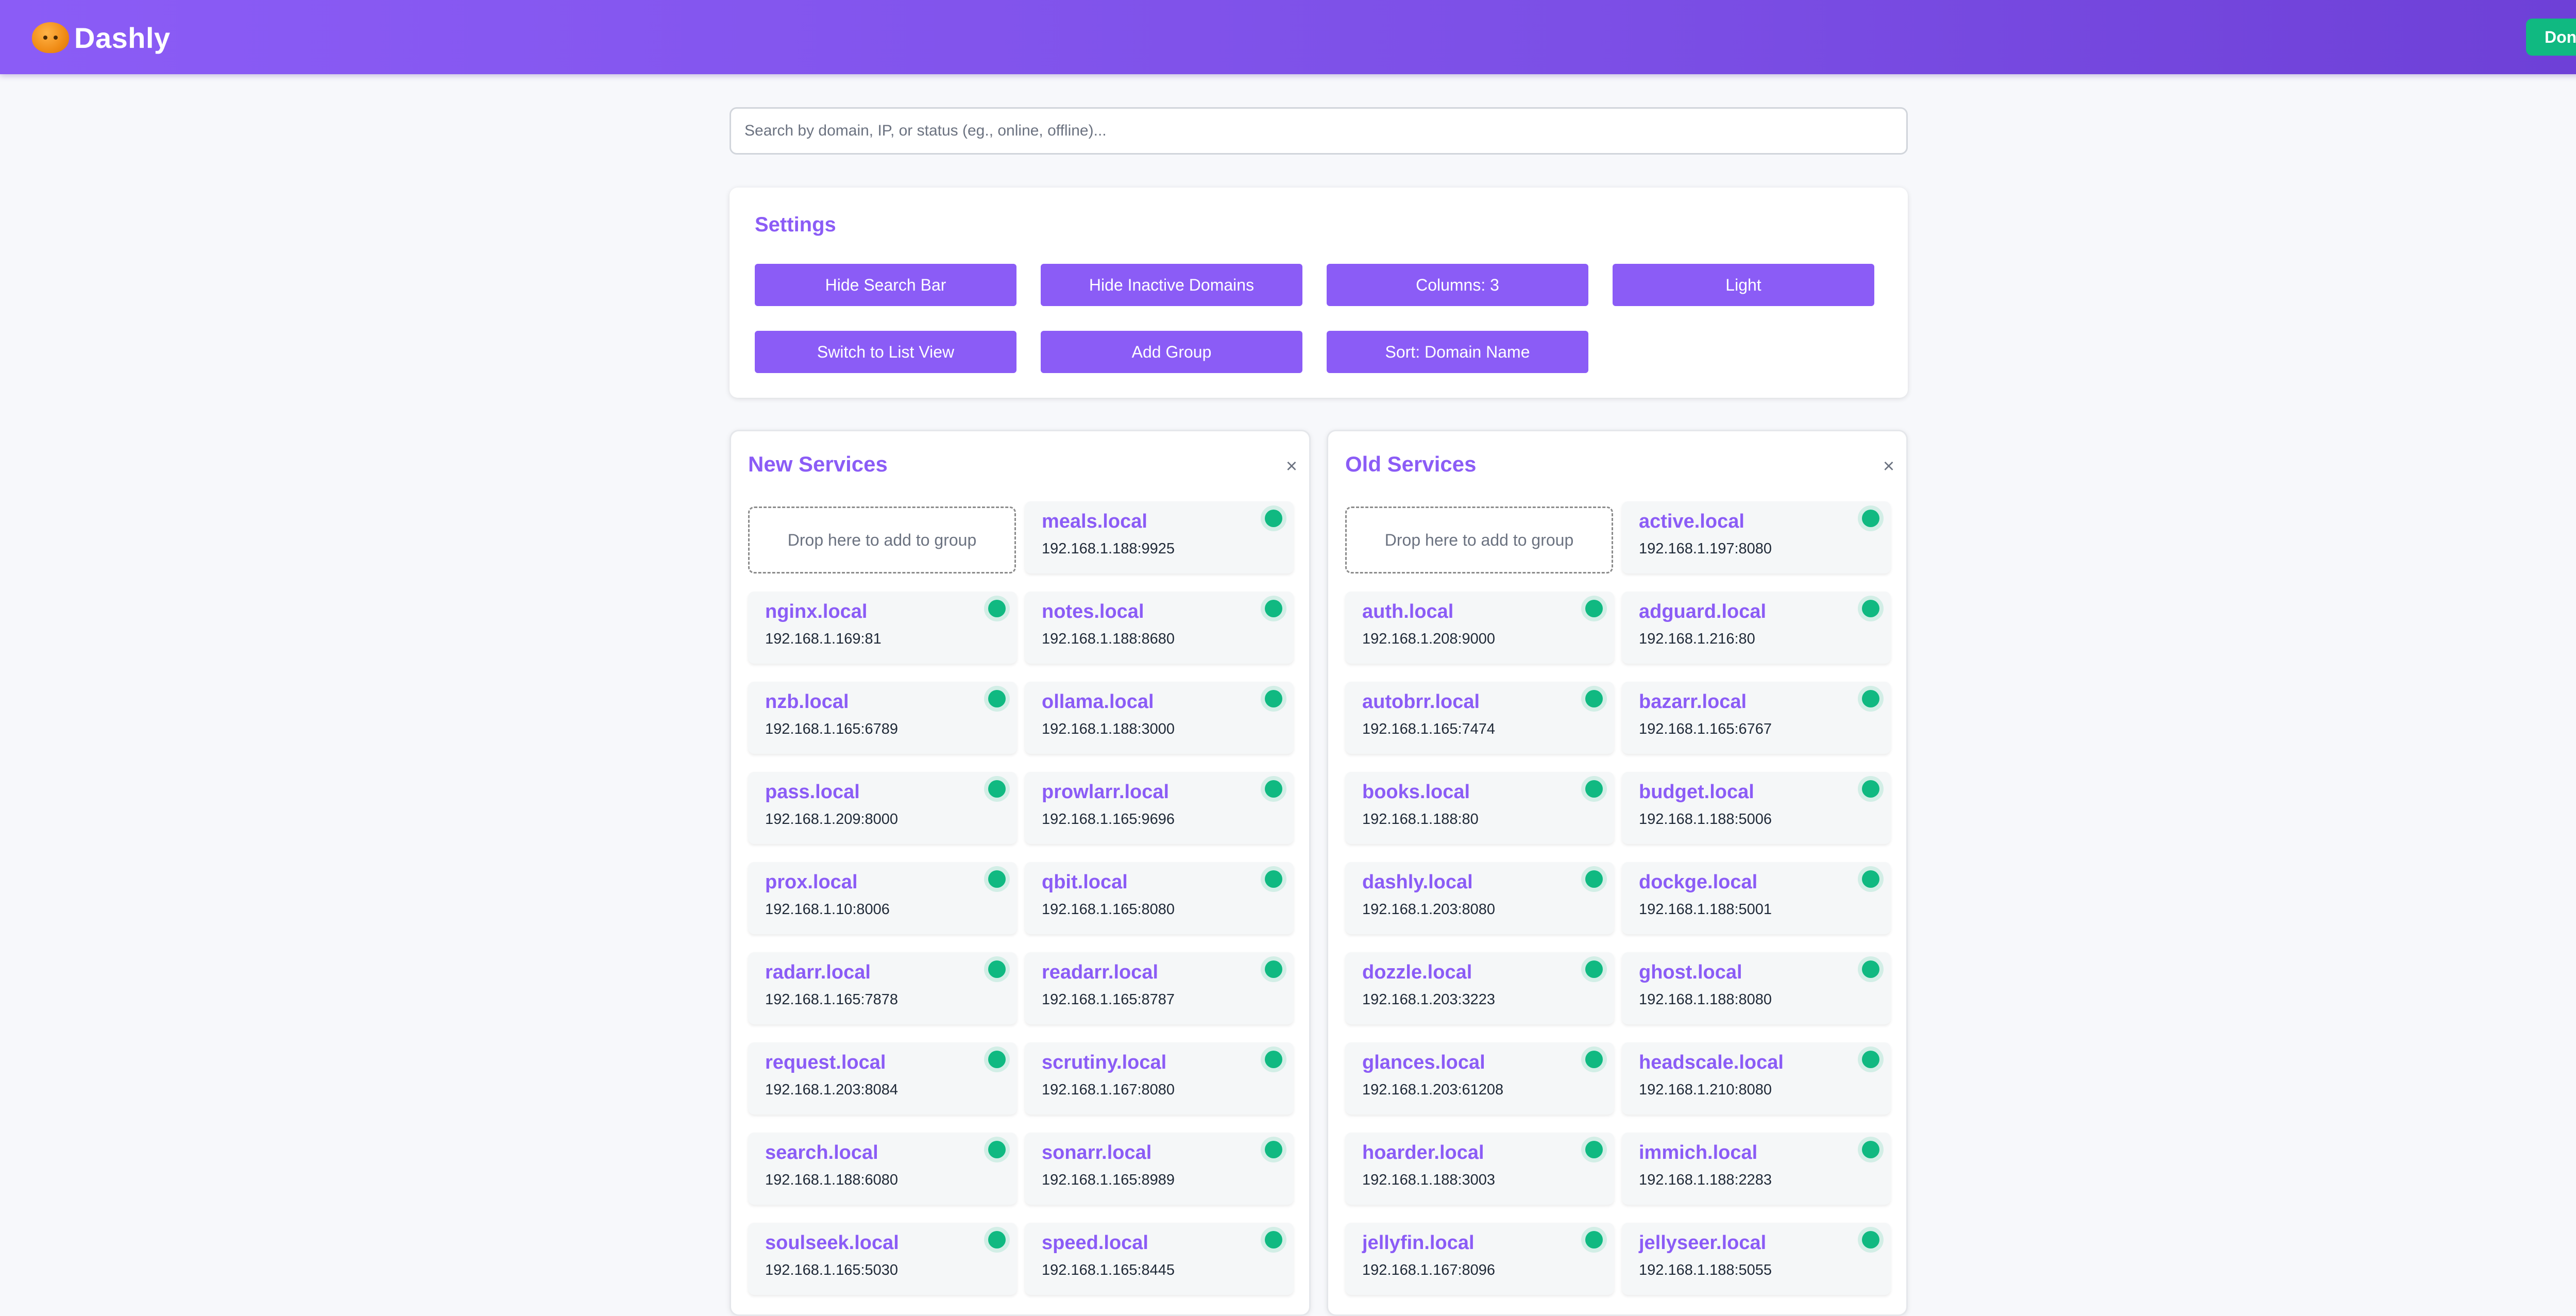 This screenshot has height=1316, width=2576. What do you see at coordinates (882, 808) in the screenshot?
I see `service-card: pass.local 192.168.1.209:8000` at bounding box center [882, 808].